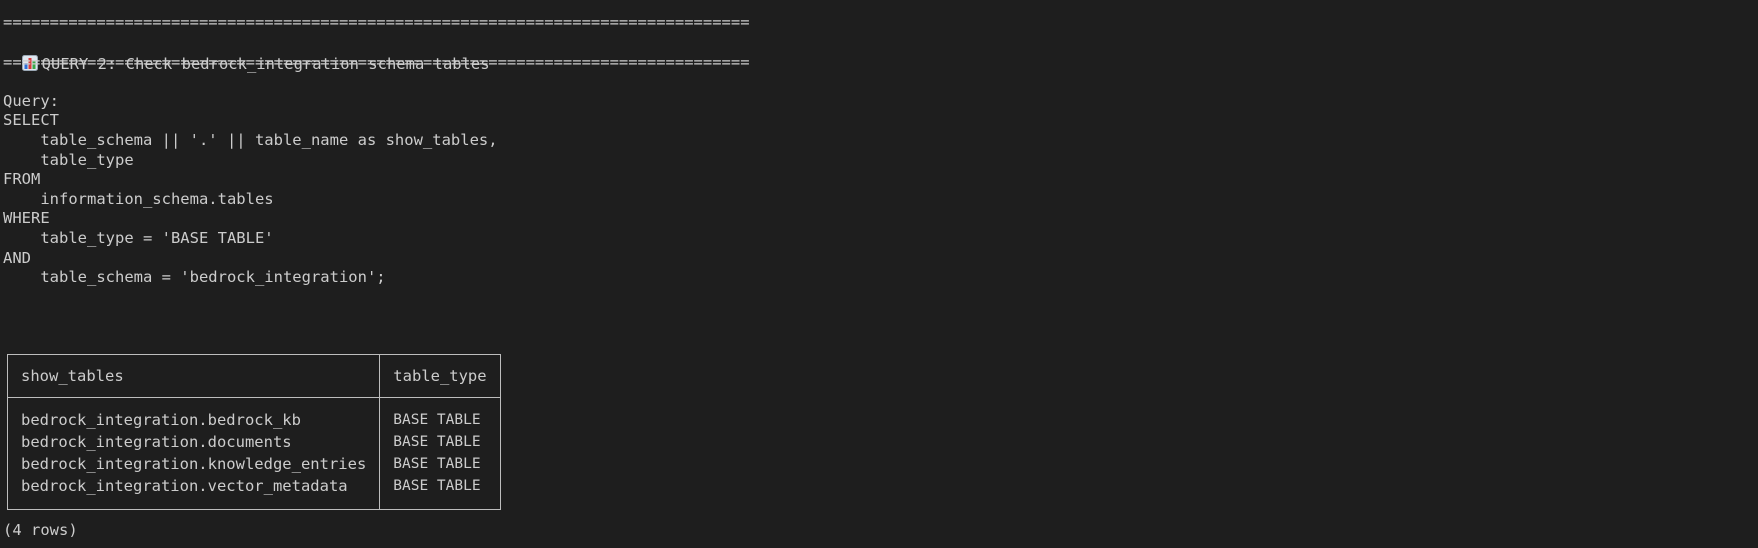  What do you see at coordinates (138, 238) in the screenshot?
I see `query-line: table_type = 'BASE TABLE'` at bounding box center [138, 238].